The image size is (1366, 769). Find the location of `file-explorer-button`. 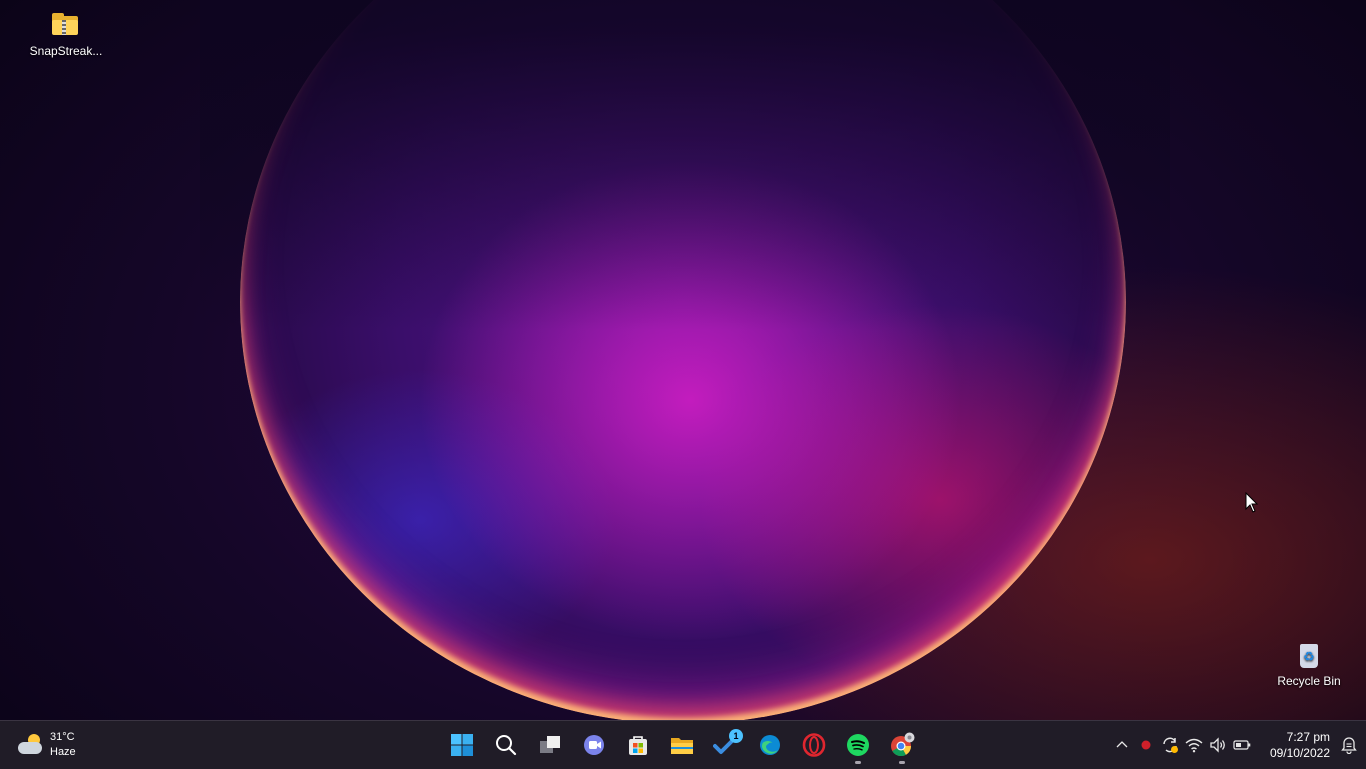

file-explorer-button is located at coordinates (682, 745).